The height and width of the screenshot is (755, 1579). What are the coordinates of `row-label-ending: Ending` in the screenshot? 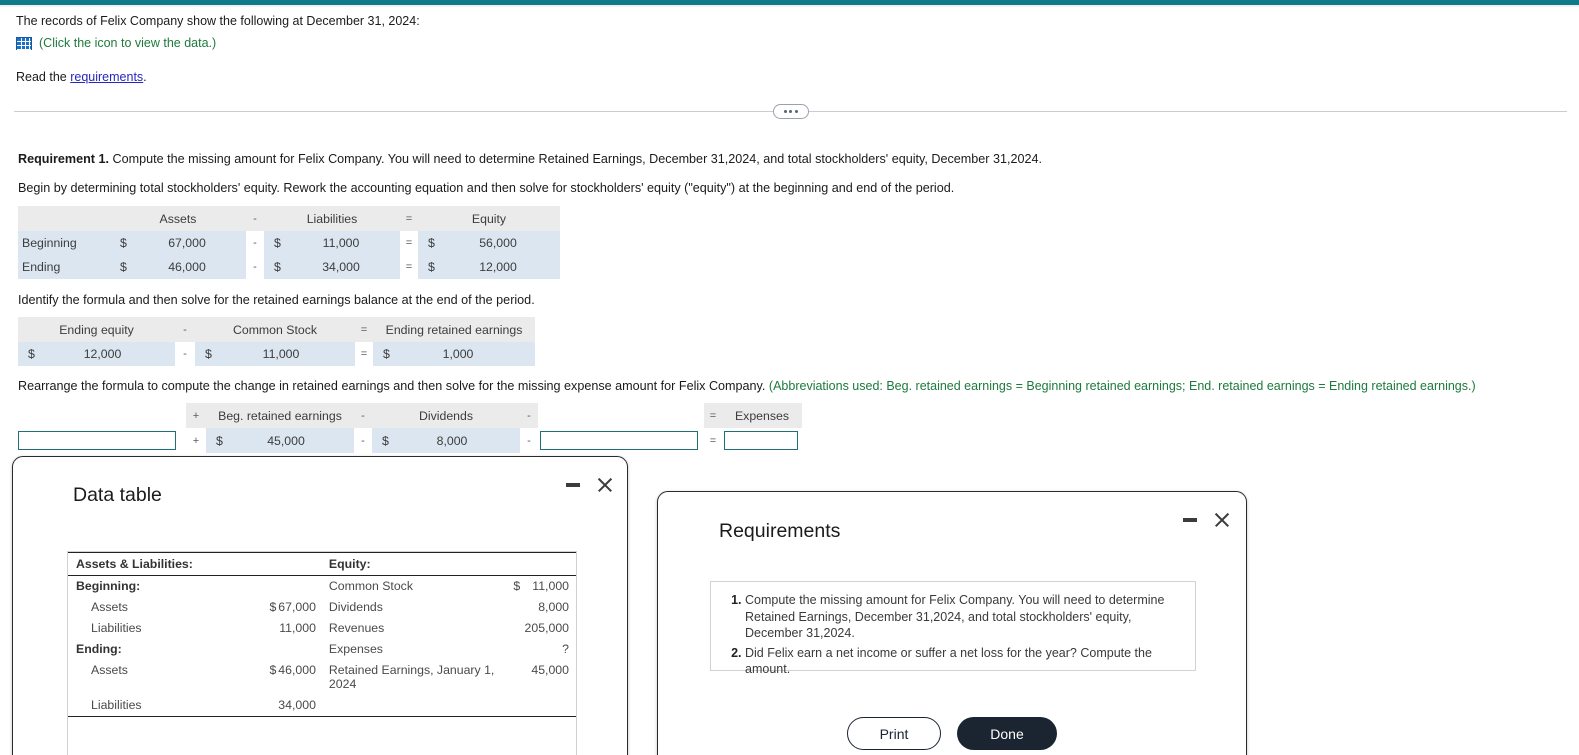 It's located at (64, 267).